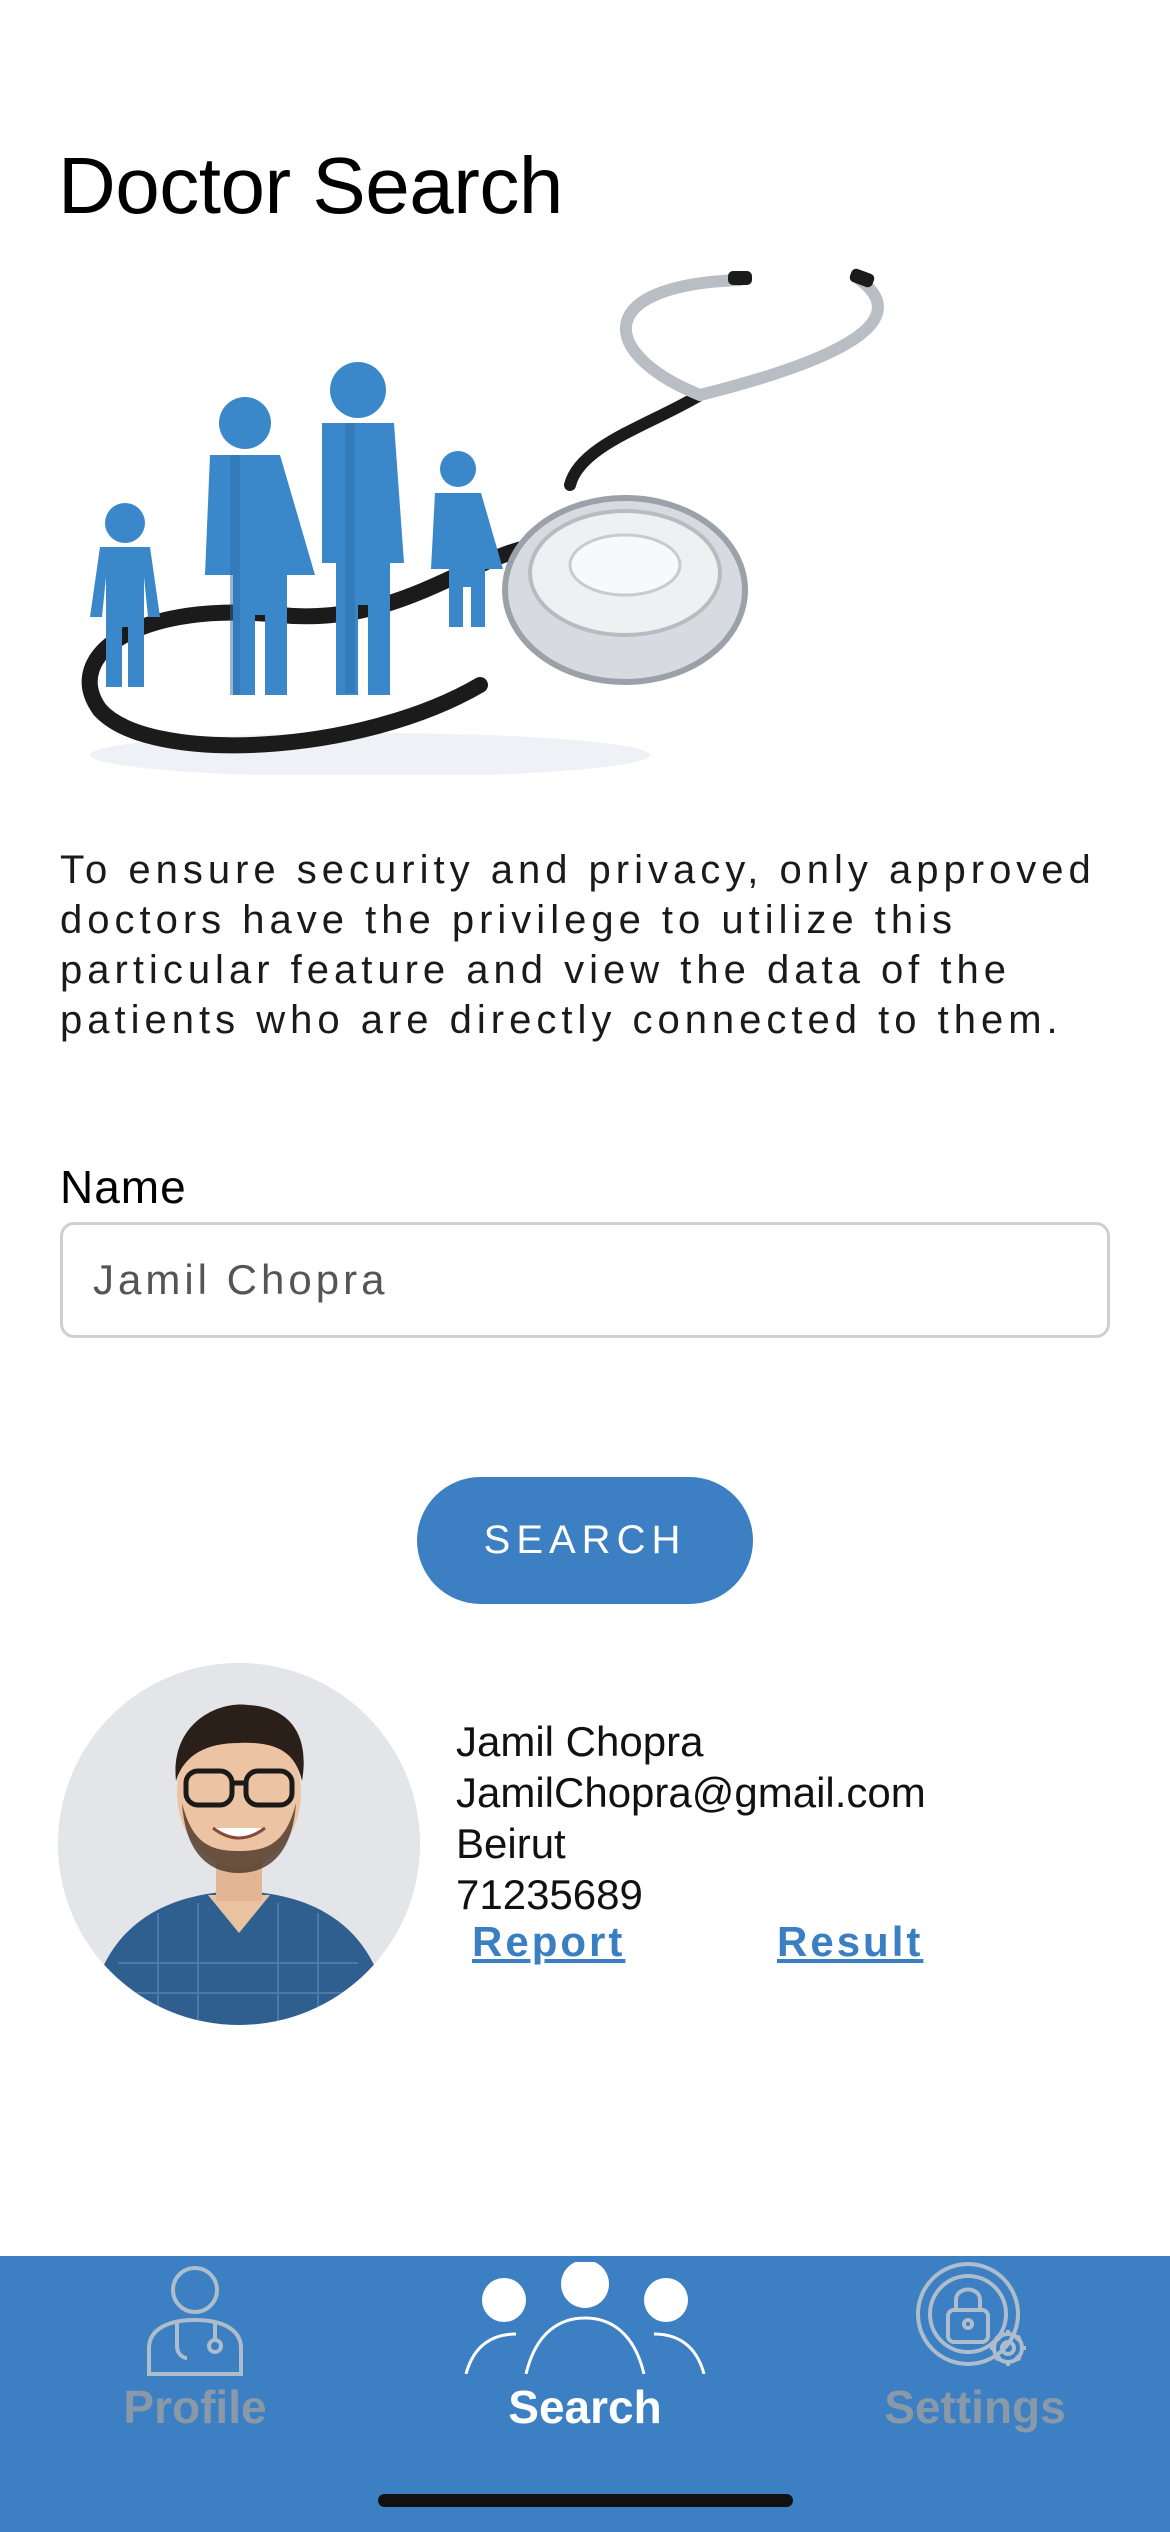 Image resolution: width=1170 pixels, height=2532 pixels. What do you see at coordinates (239, 1844) in the screenshot?
I see `doctor-avatar` at bounding box center [239, 1844].